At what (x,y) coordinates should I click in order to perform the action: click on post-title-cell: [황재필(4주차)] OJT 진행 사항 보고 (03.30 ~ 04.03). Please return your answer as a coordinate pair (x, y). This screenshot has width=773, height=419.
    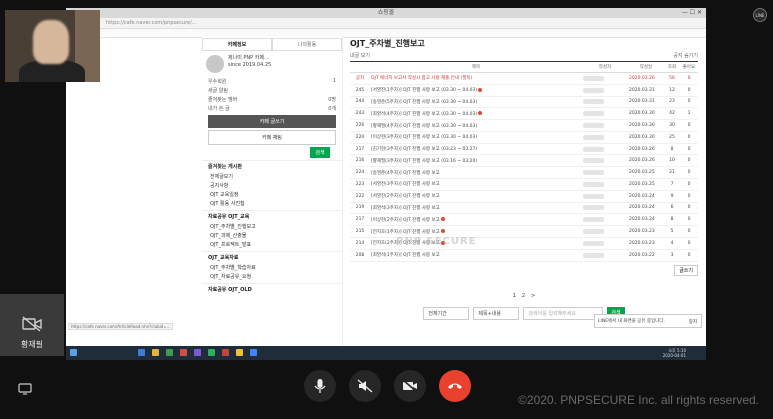
    Looking at the image, I should click on (476, 125).